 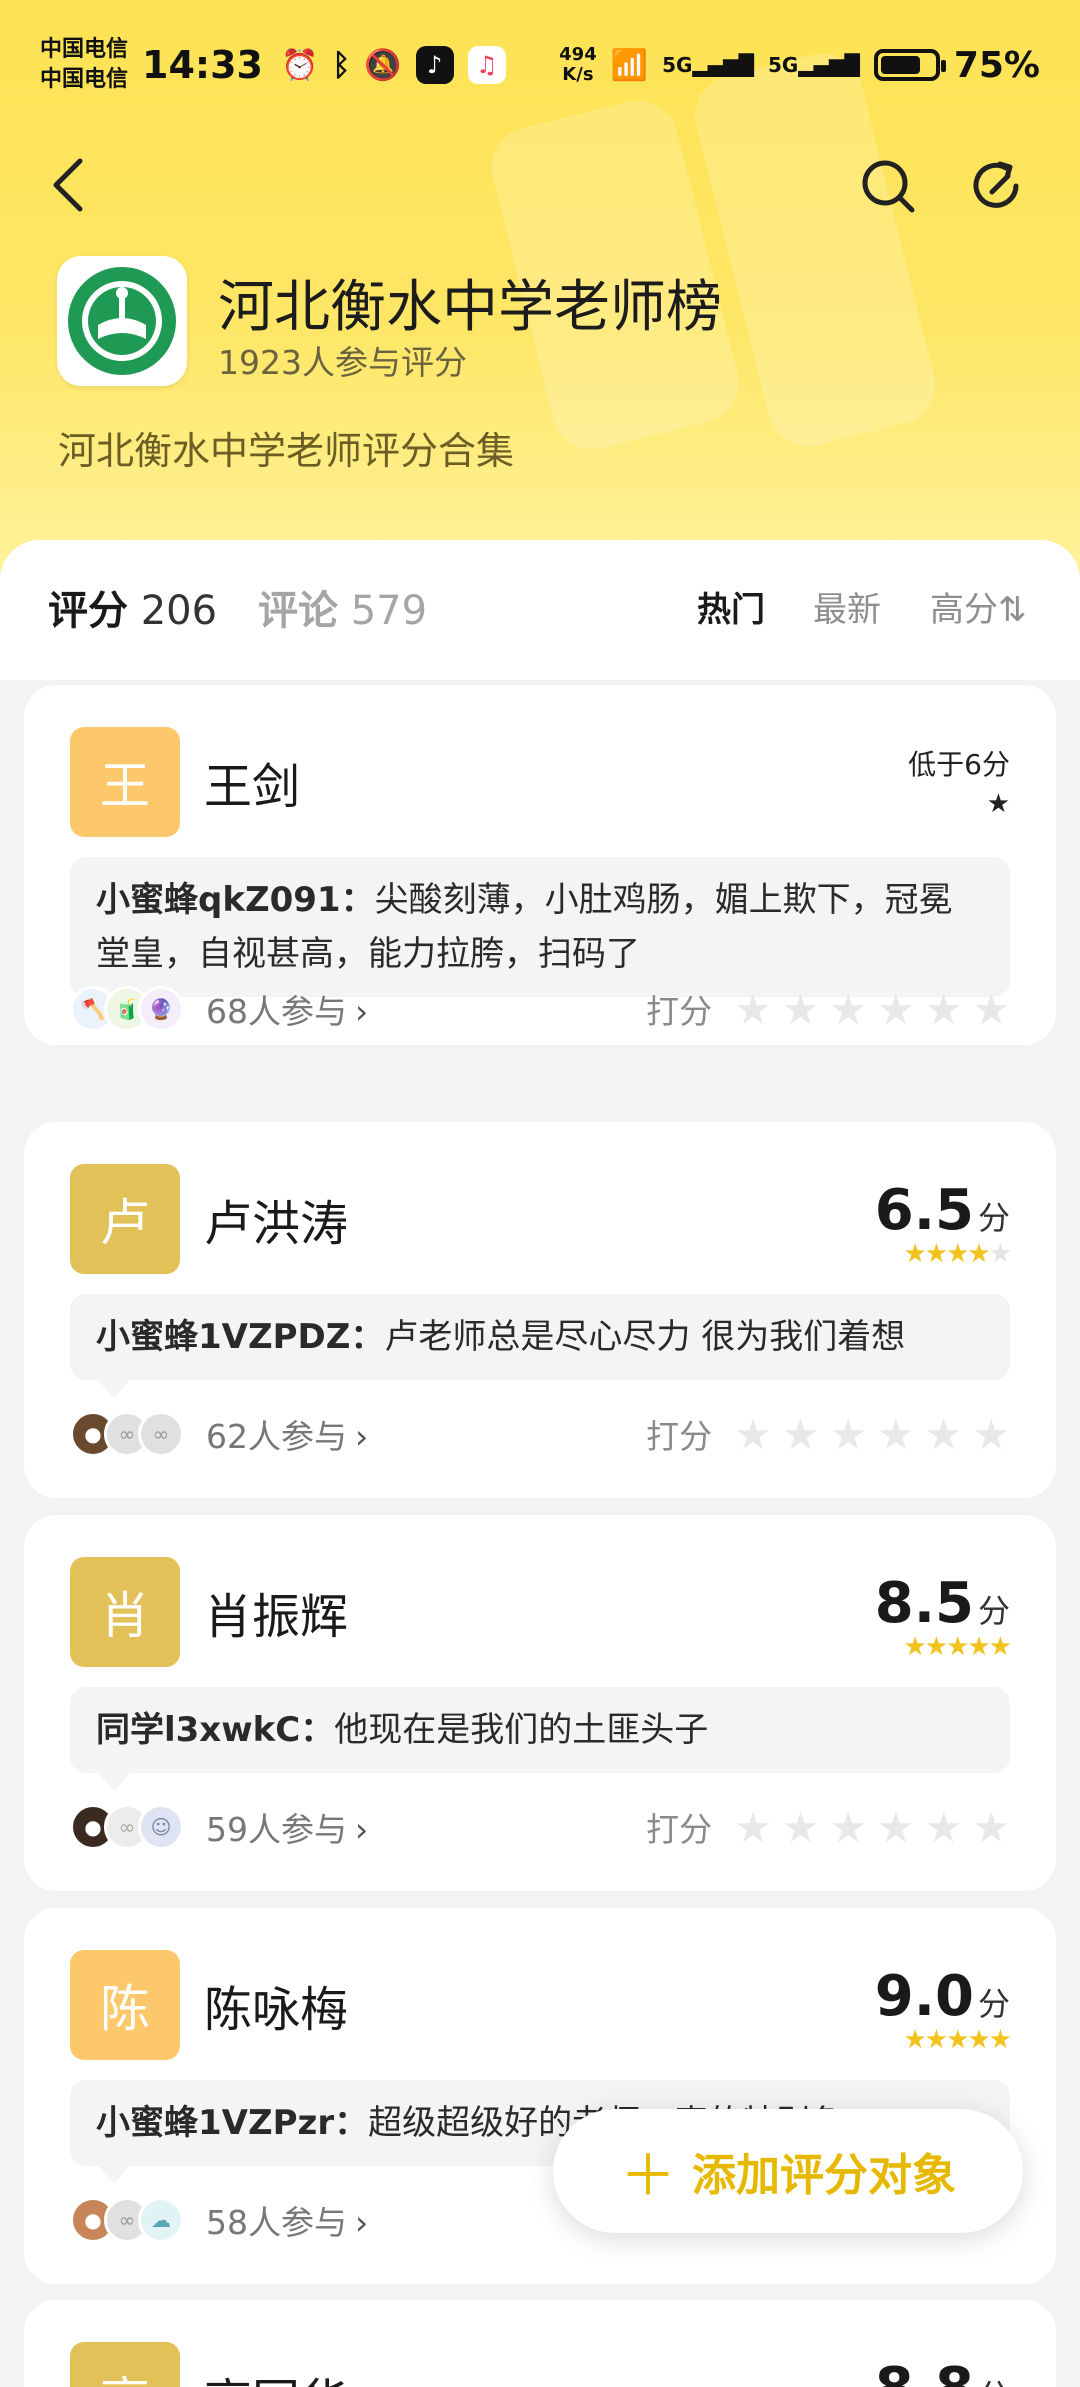 What do you see at coordinates (125, 2364) in the screenshot?
I see `avatar: 高` at bounding box center [125, 2364].